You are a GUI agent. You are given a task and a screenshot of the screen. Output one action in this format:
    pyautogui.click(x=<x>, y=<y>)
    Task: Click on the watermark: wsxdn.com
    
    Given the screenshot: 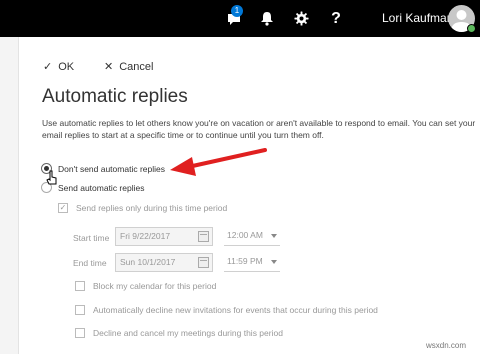 What is the action you would take?
    pyautogui.click(x=446, y=345)
    